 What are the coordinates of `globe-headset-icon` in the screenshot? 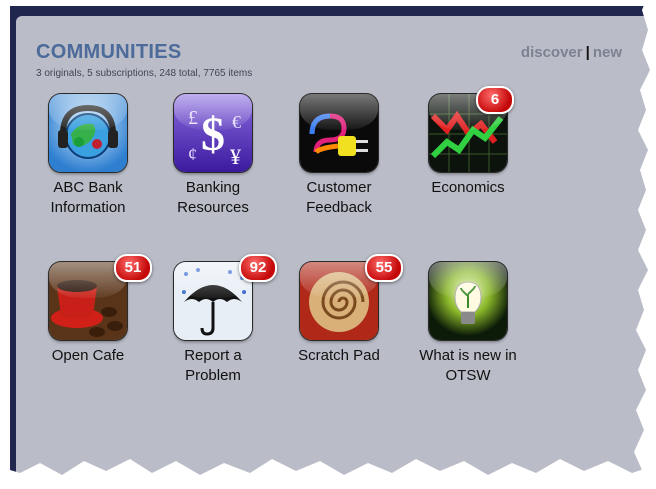 It's located at (88, 133).